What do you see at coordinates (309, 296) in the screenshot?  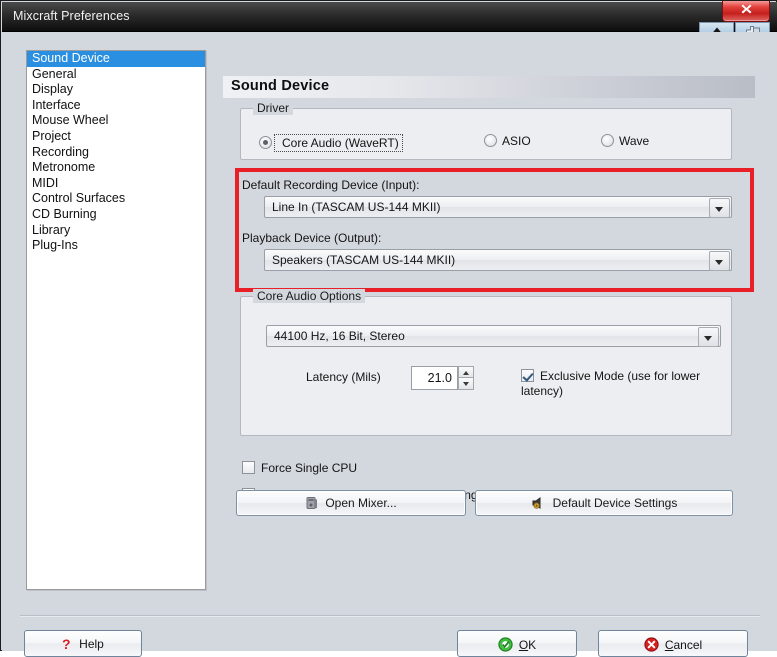 I see `core-audio-options-title: Core Audio Options` at bounding box center [309, 296].